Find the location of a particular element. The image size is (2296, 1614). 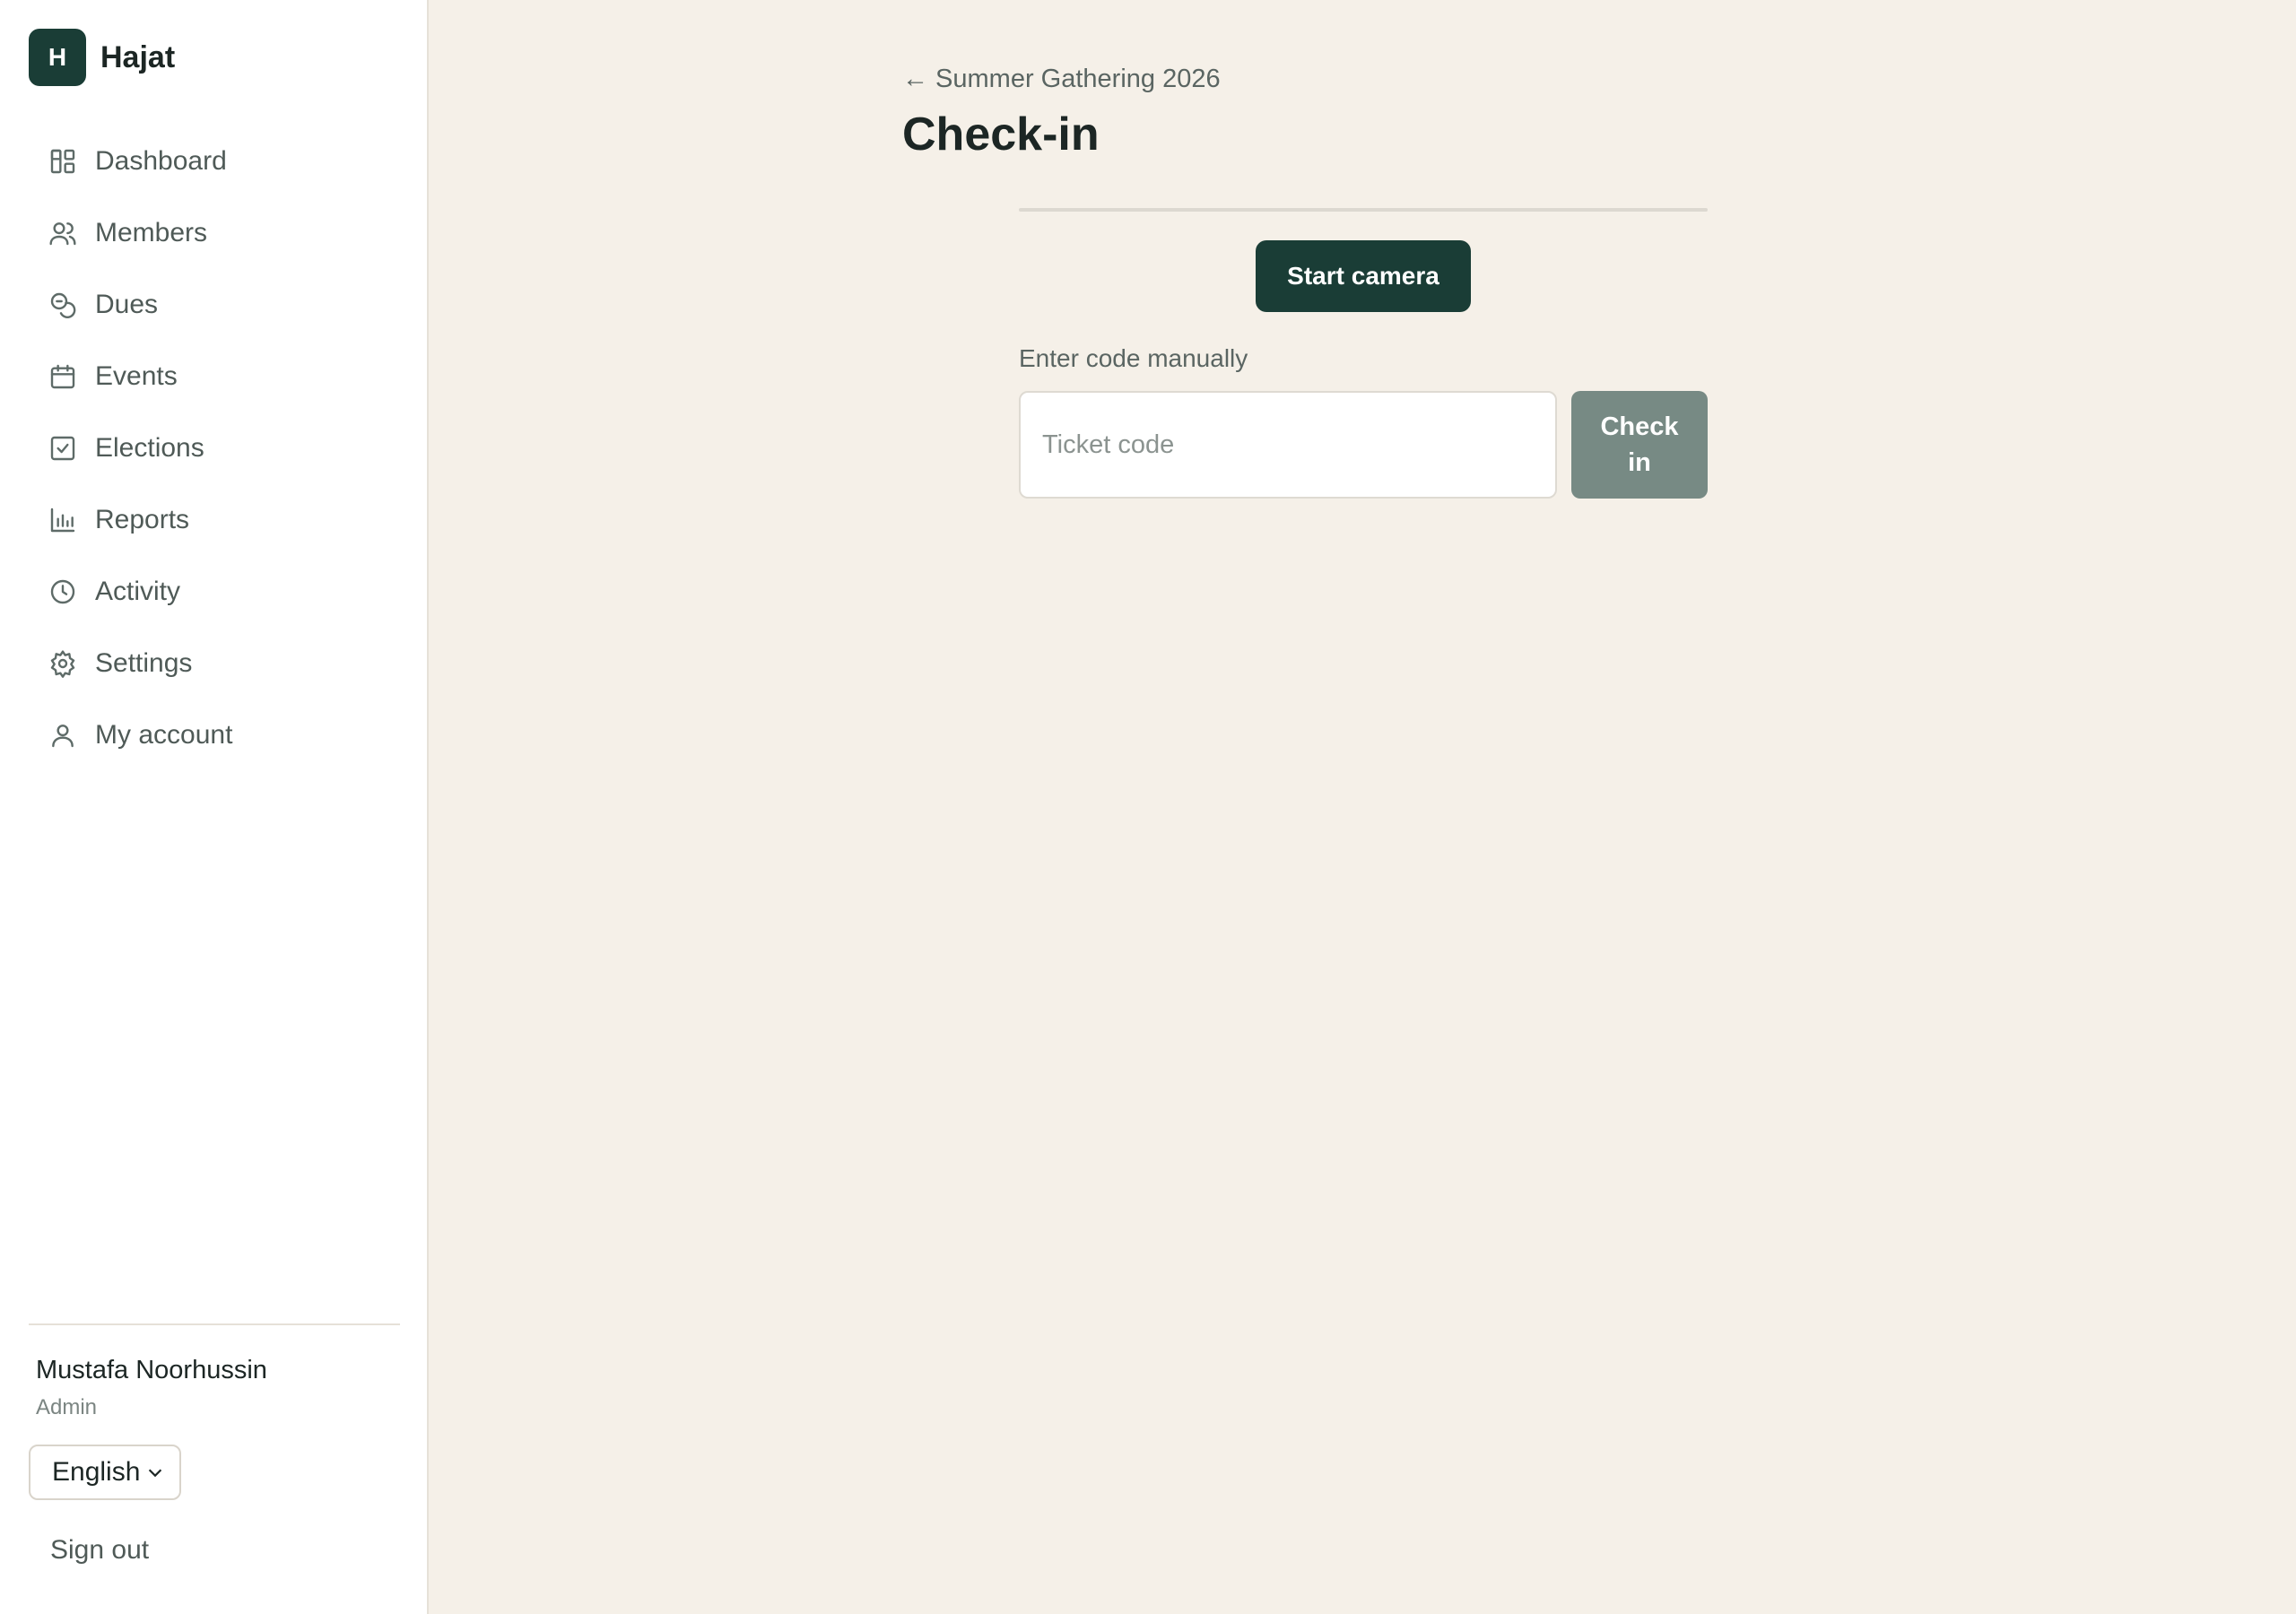

brand: H Hajat is located at coordinates (102, 57).